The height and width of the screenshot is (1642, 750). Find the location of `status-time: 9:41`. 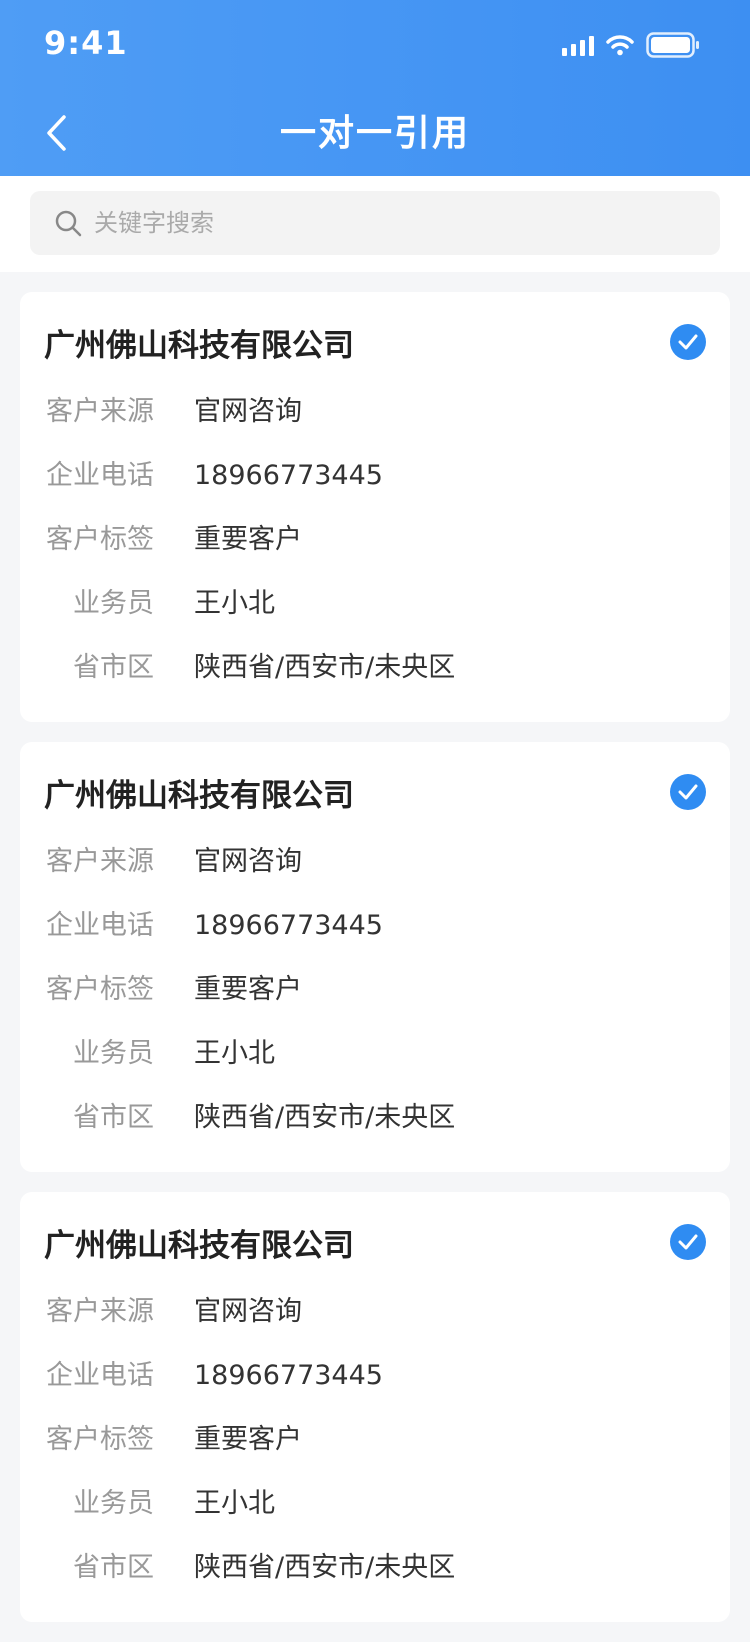

status-time: 9:41 is located at coordinates (86, 43).